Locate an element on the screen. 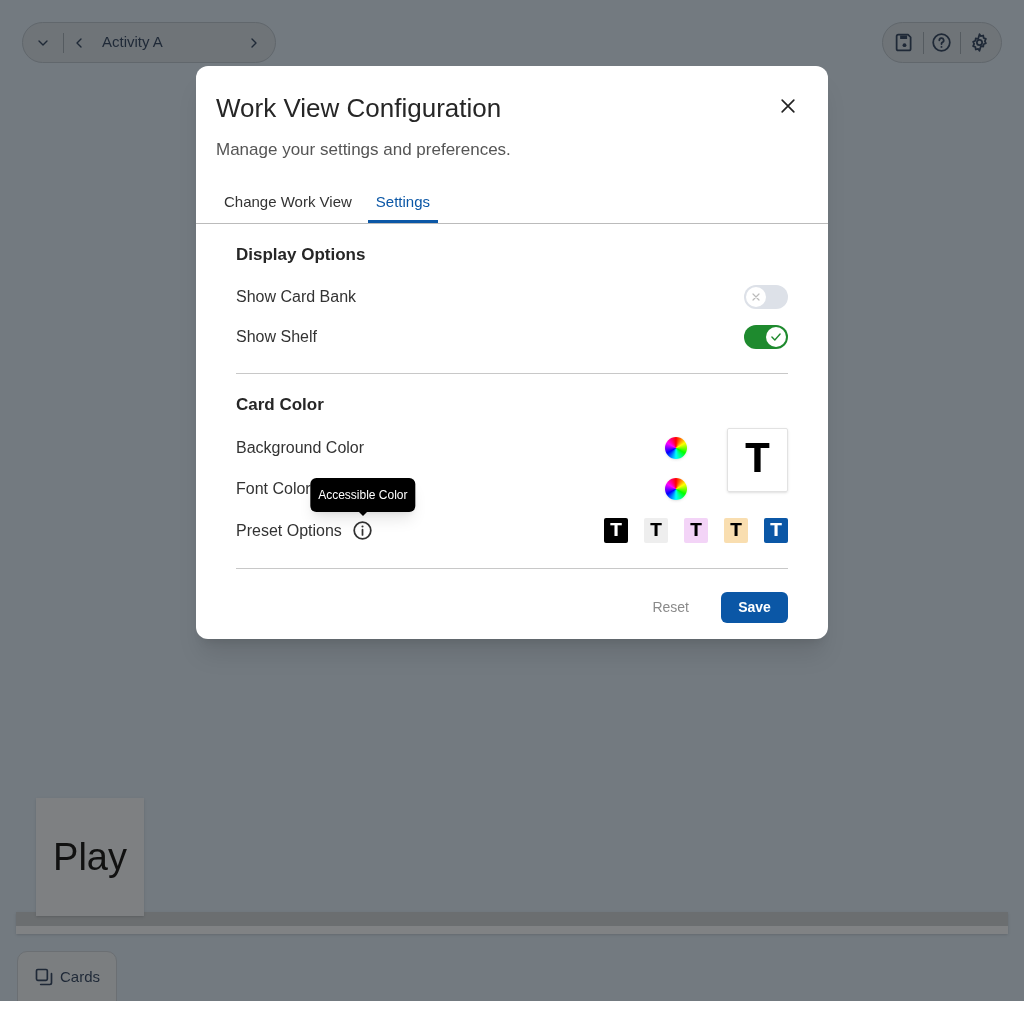  close-icon is located at coordinates (788, 106).